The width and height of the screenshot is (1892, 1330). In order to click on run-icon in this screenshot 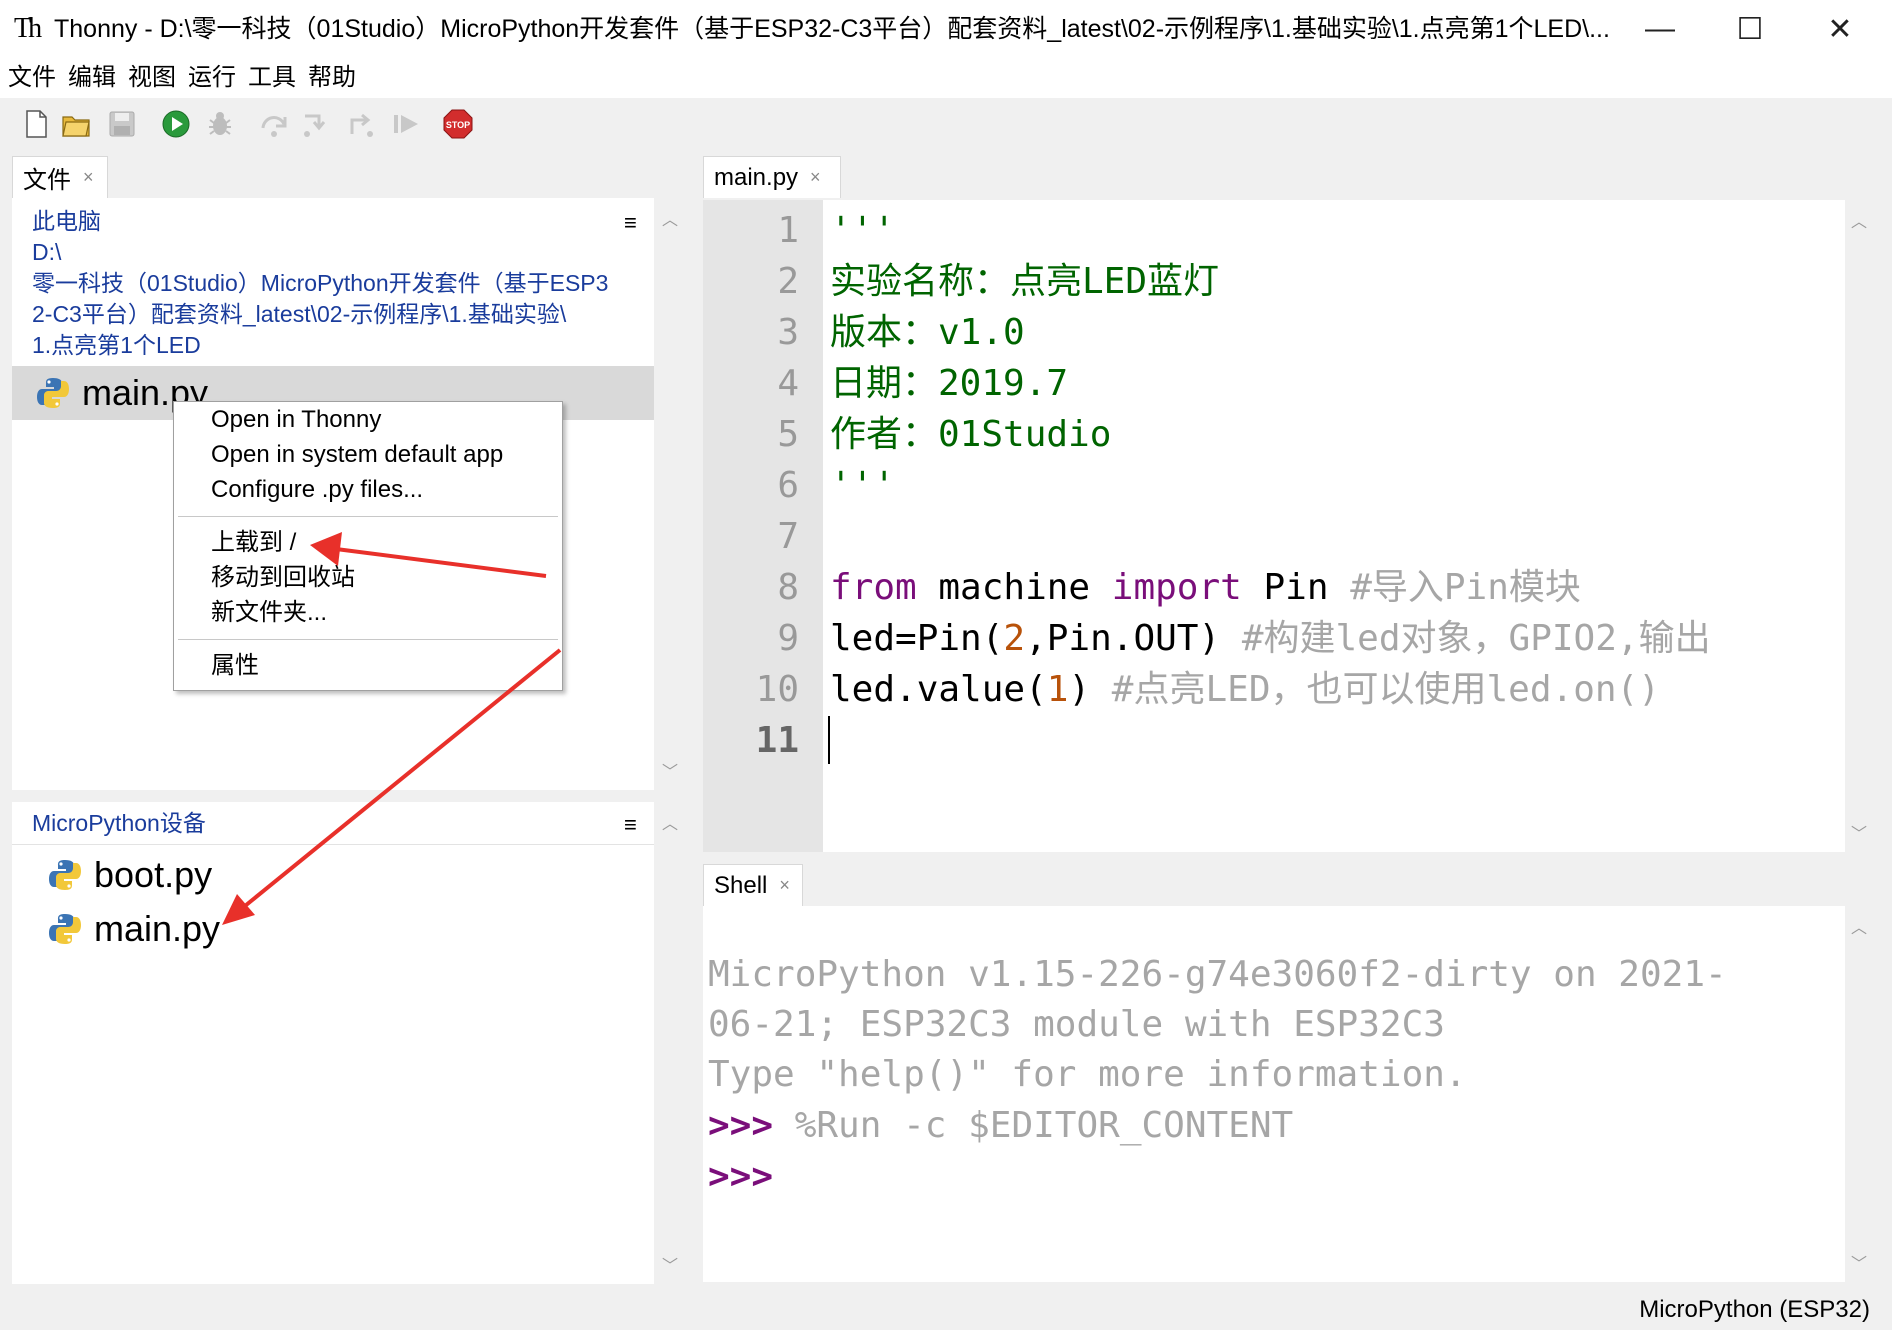, I will do `click(176, 124)`.